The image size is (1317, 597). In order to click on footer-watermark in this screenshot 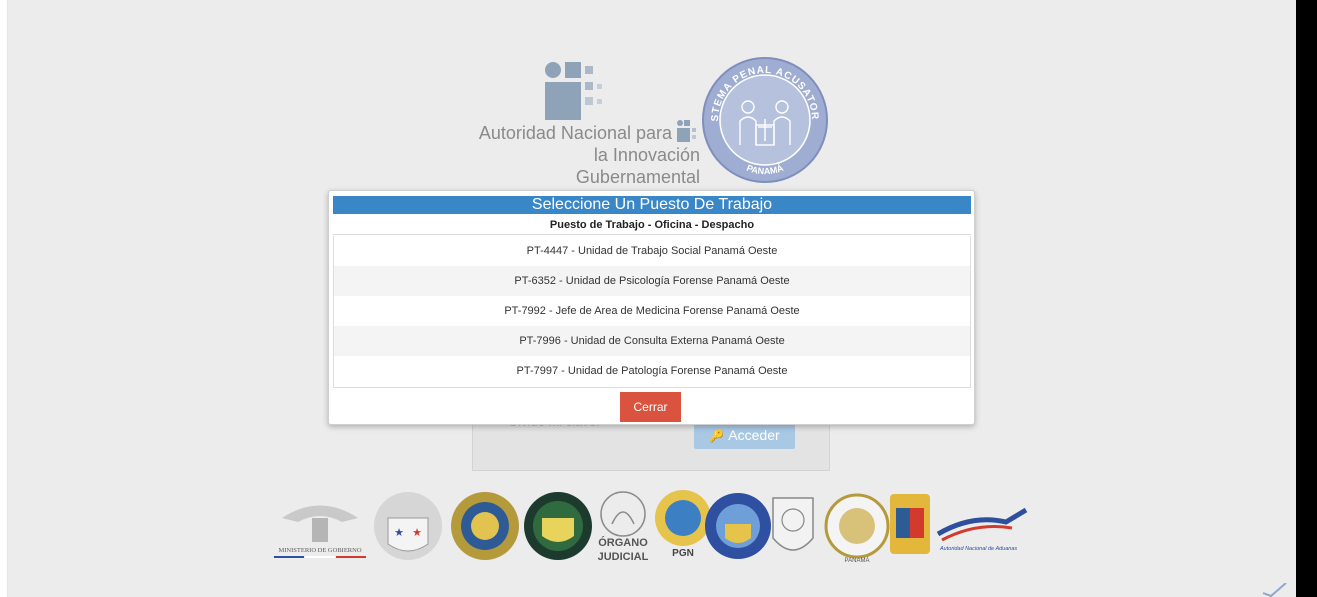, I will do `click(1247, 589)`.